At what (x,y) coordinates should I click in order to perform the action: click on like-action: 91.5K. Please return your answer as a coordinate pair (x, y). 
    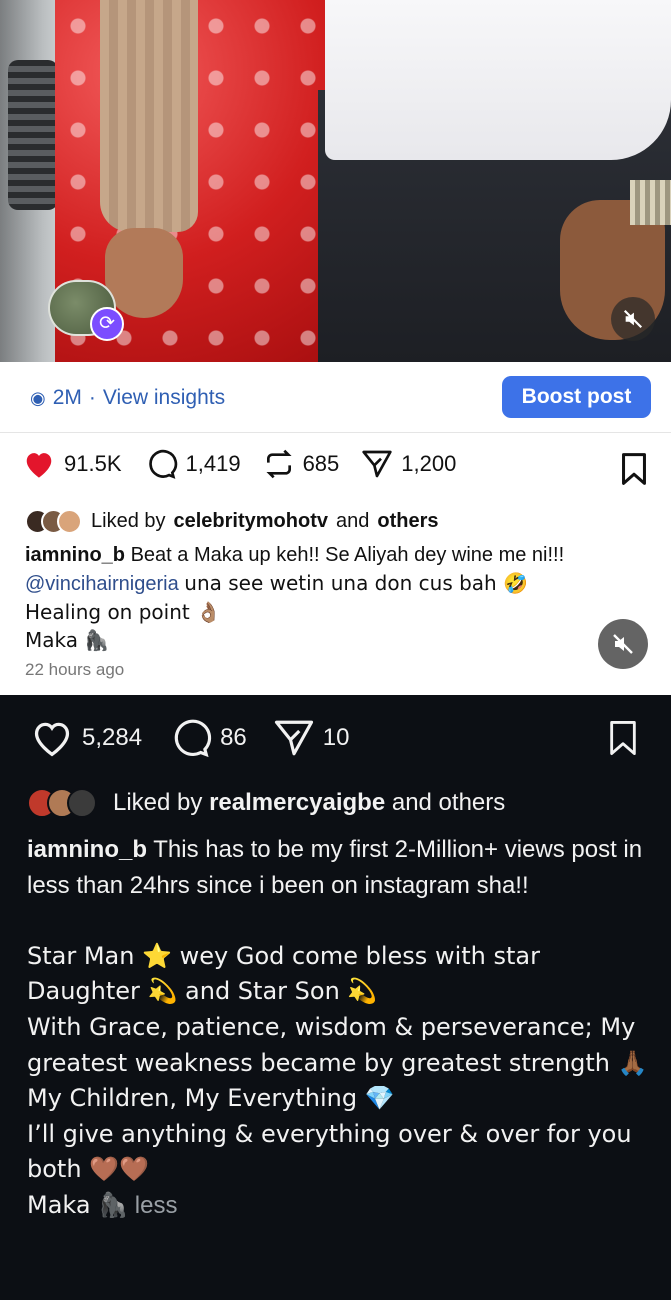
    Looking at the image, I should click on (72, 464).